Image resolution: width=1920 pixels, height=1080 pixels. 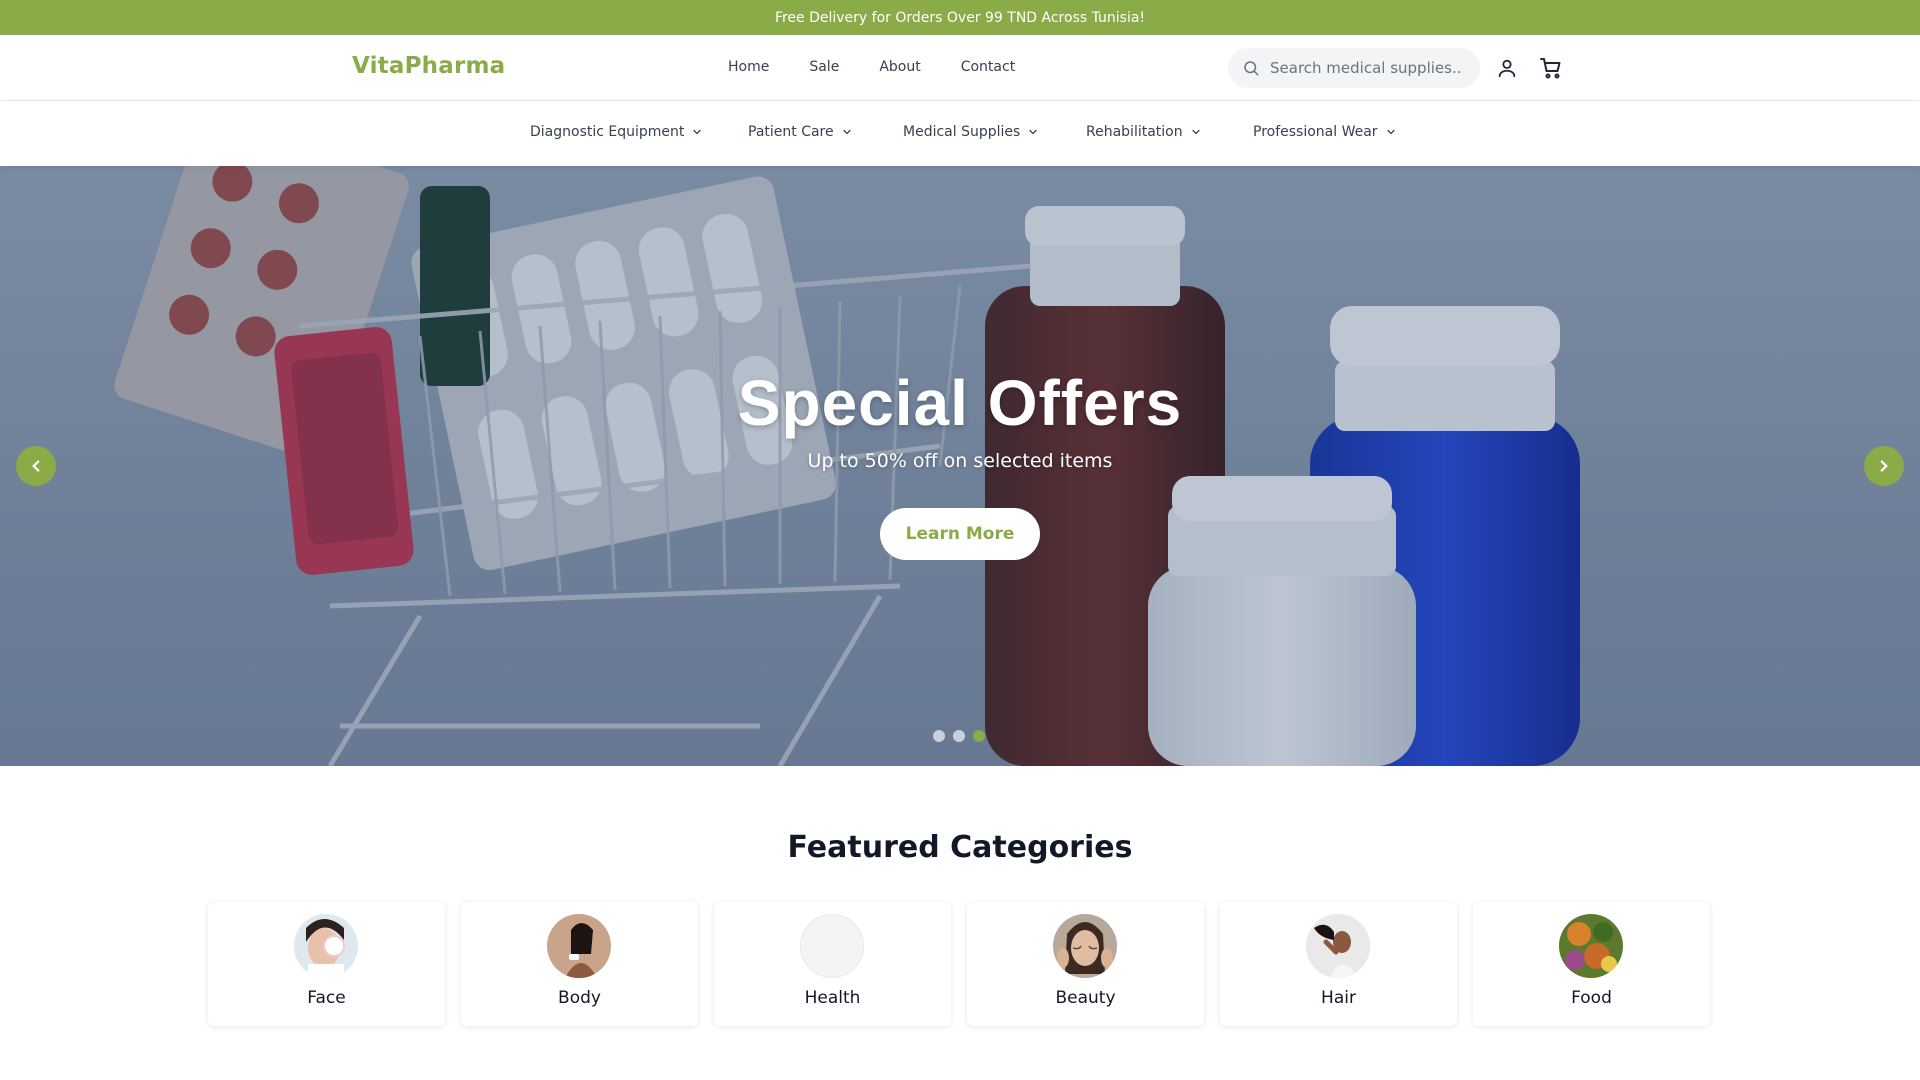 I want to click on top-nav: Home Sale About Contact, so click(x=871, y=67).